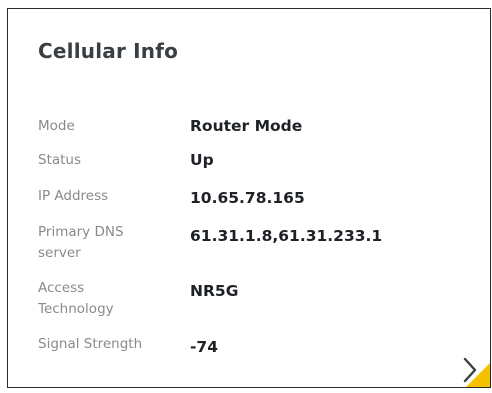  I want to click on access-technology-label: Access Technology, so click(76, 298).